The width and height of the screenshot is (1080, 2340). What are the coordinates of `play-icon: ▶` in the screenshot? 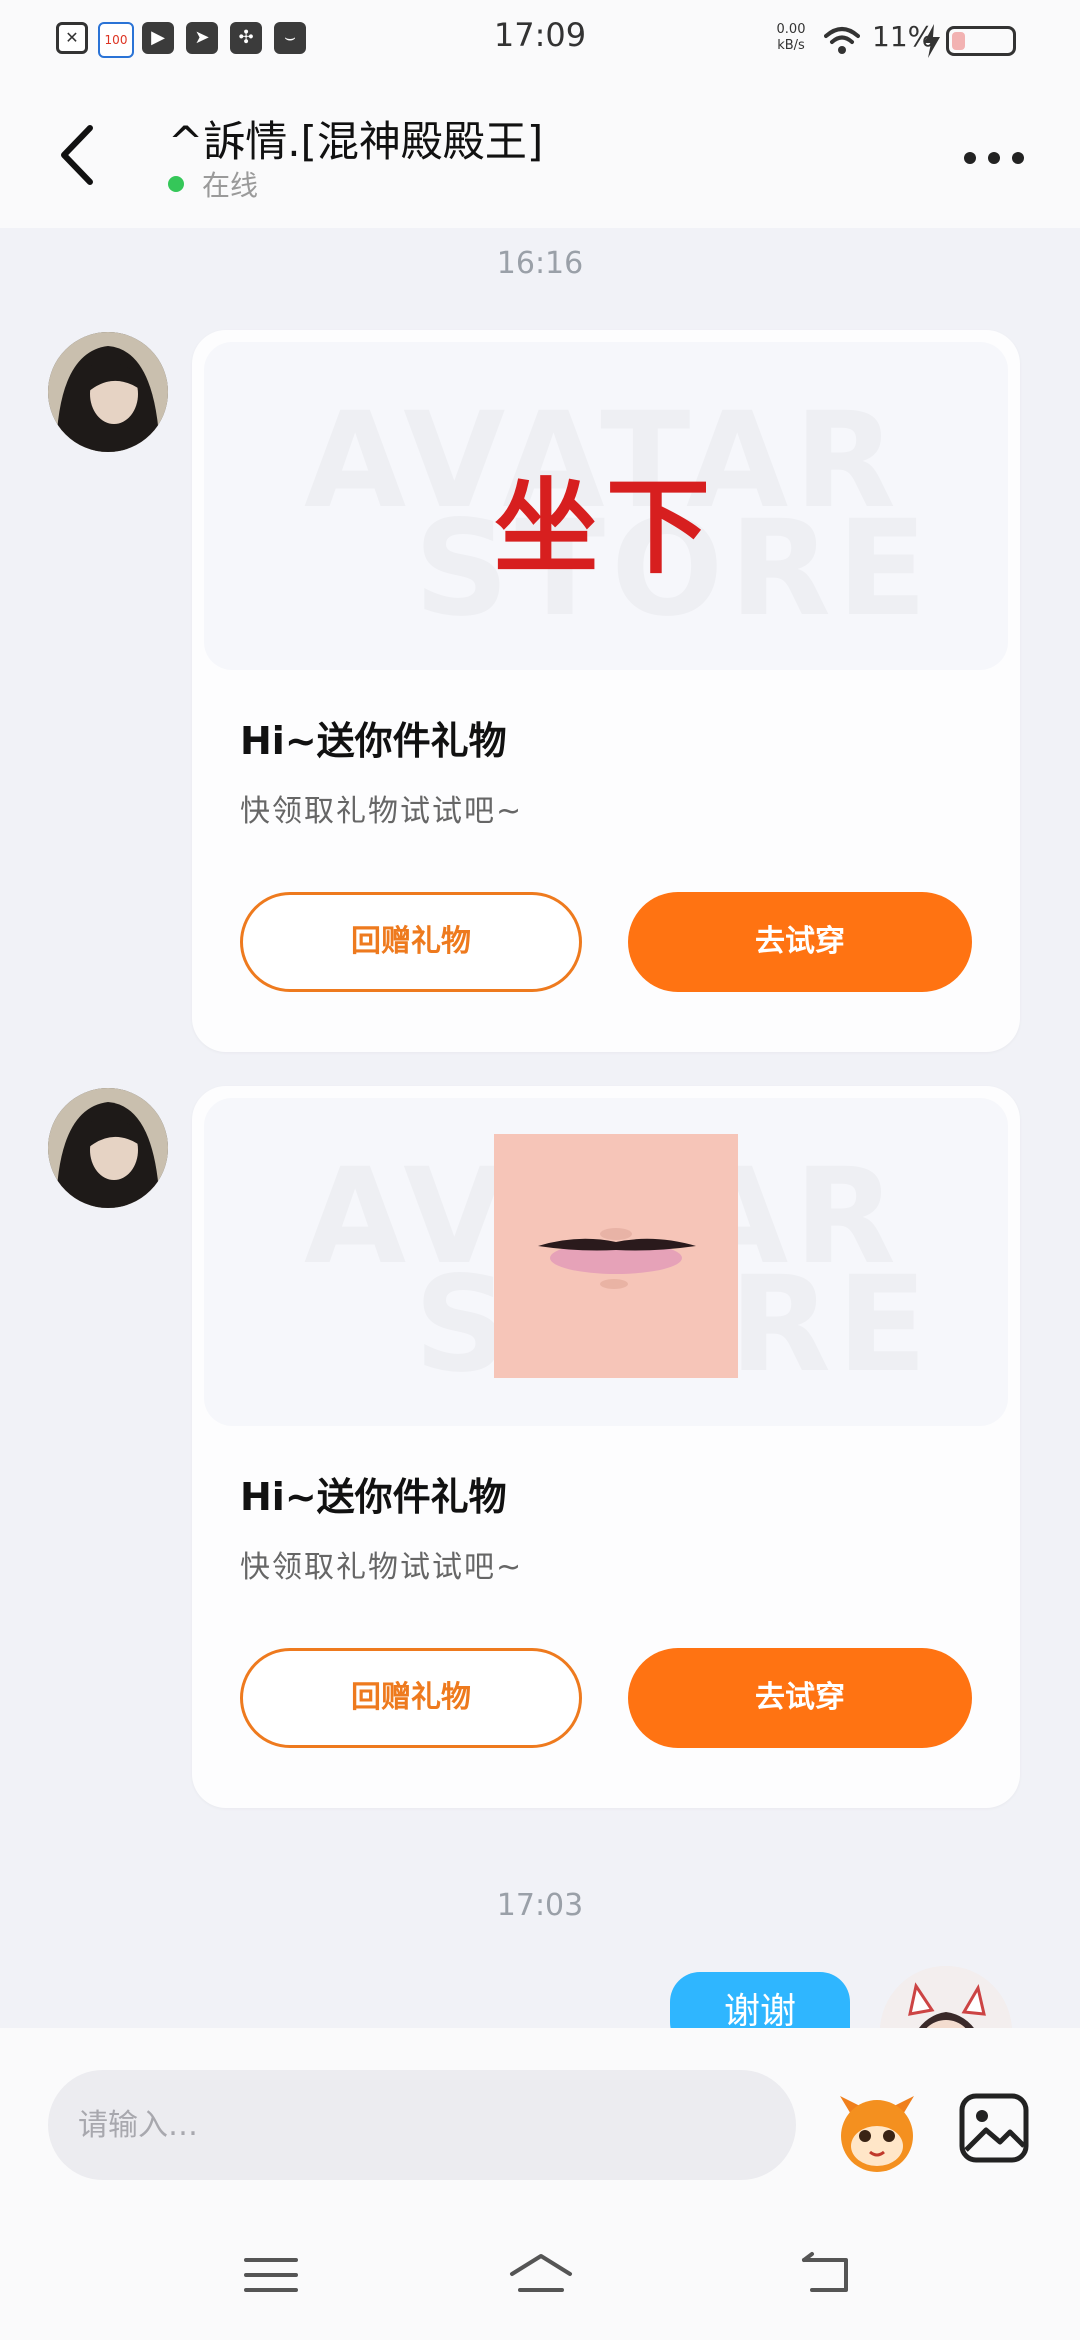 It's located at (158, 38).